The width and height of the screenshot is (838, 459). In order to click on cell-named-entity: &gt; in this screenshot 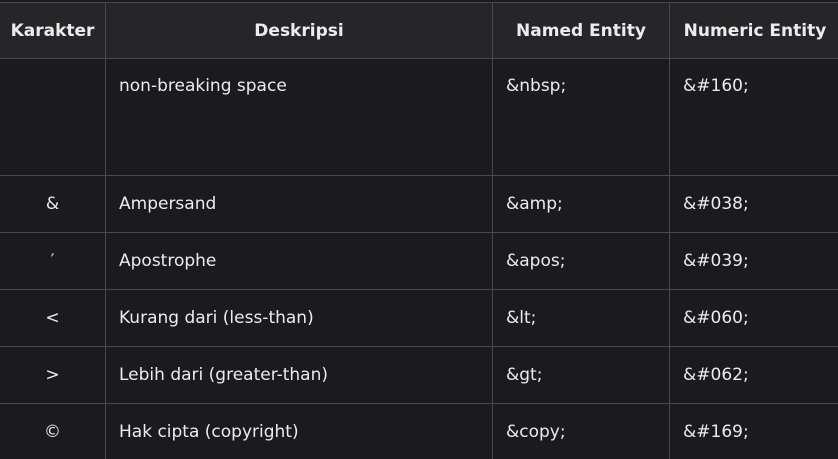, I will do `click(581, 375)`.